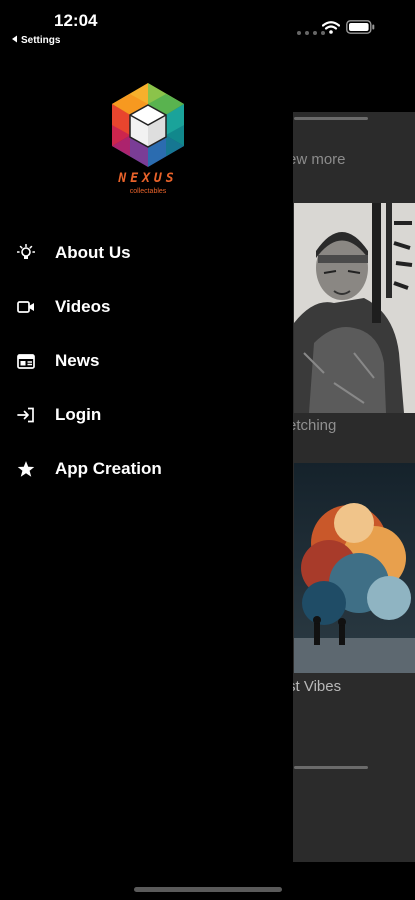 This screenshot has height=900, width=415. Describe the element at coordinates (312, 425) in the screenshot. I see `card-caption: etching` at that location.